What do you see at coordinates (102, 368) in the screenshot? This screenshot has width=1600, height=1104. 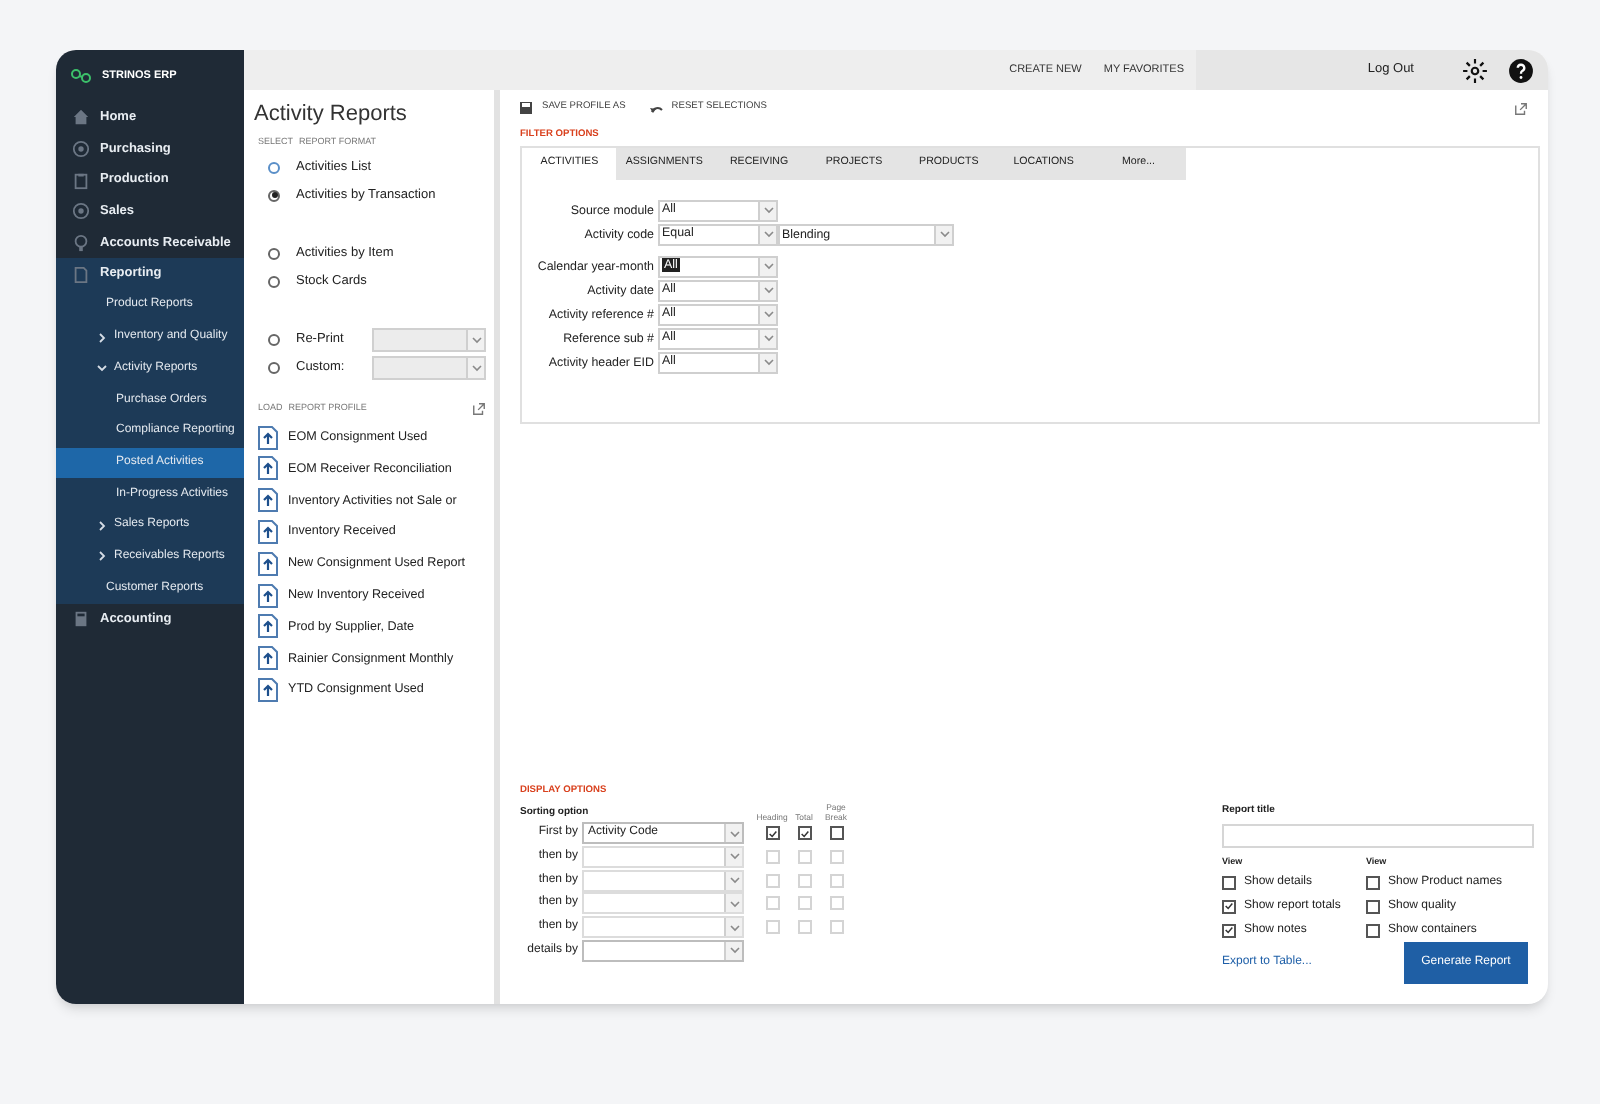 I see `chevron-down-icon` at bounding box center [102, 368].